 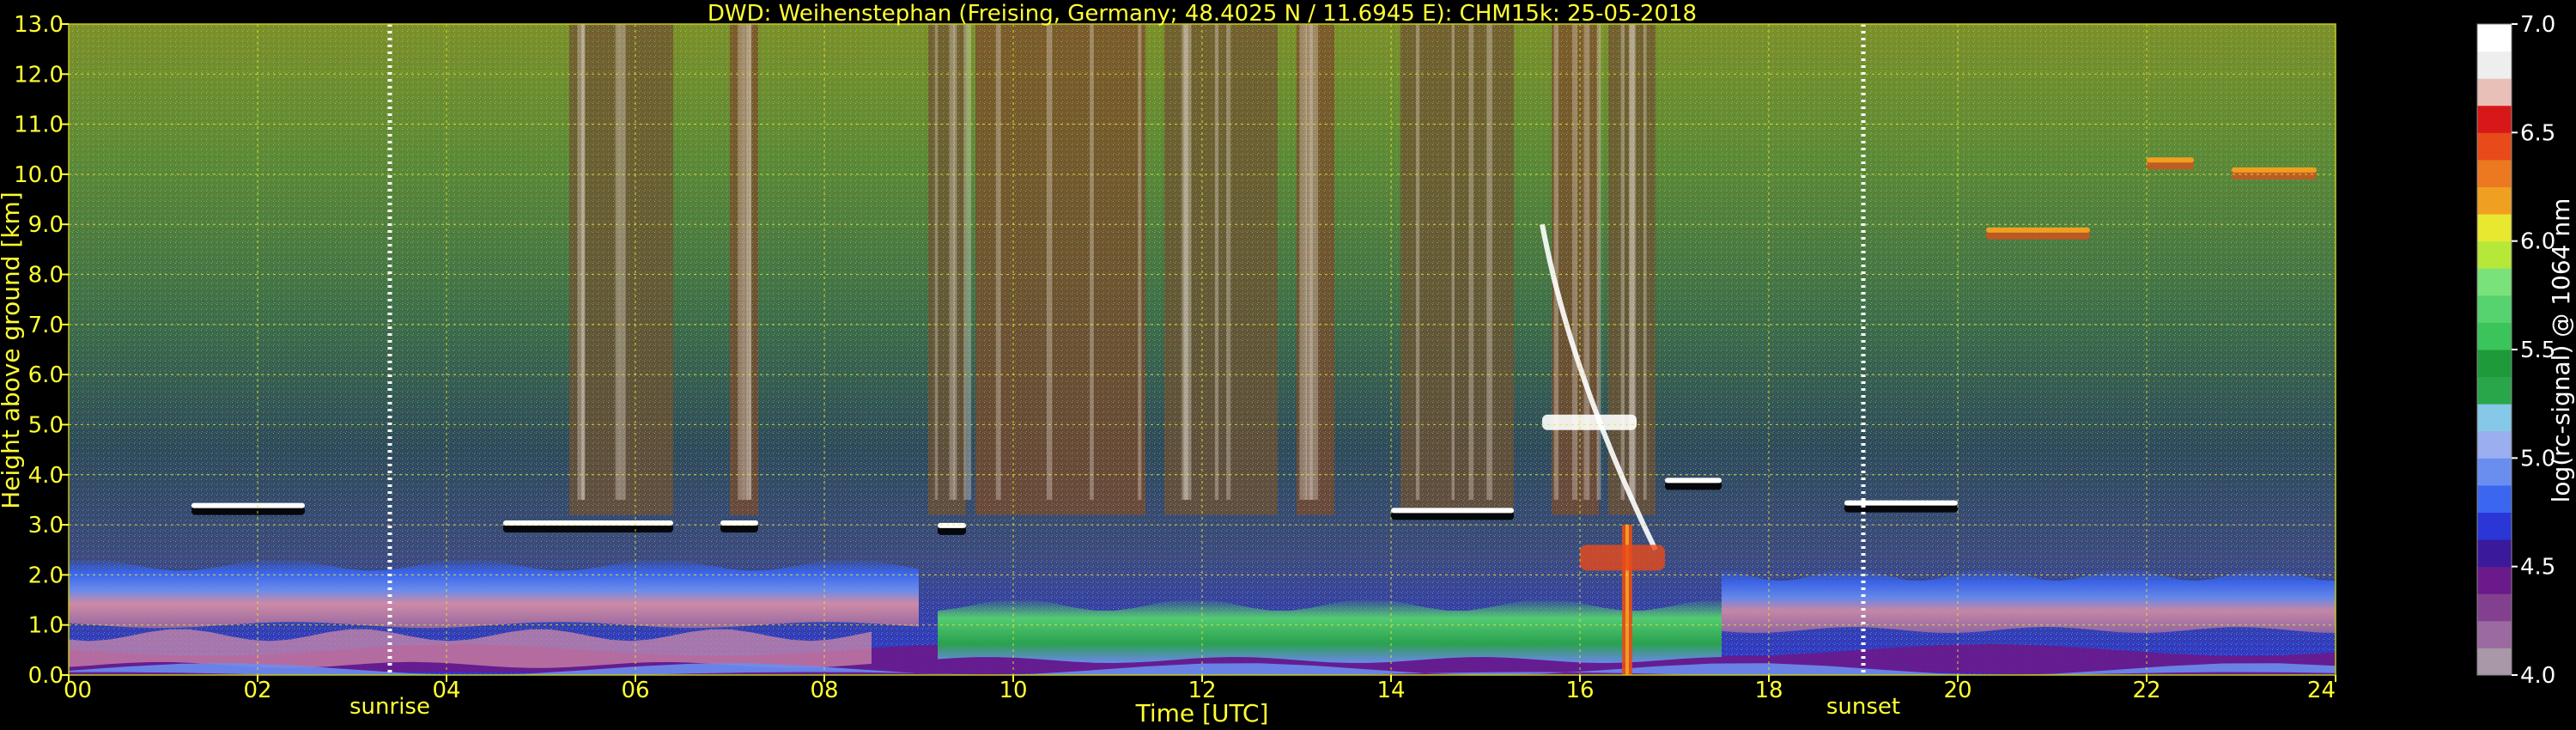 What do you see at coordinates (2029, 601) in the screenshot?
I see `evening-residual-layer` at bounding box center [2029, 601].